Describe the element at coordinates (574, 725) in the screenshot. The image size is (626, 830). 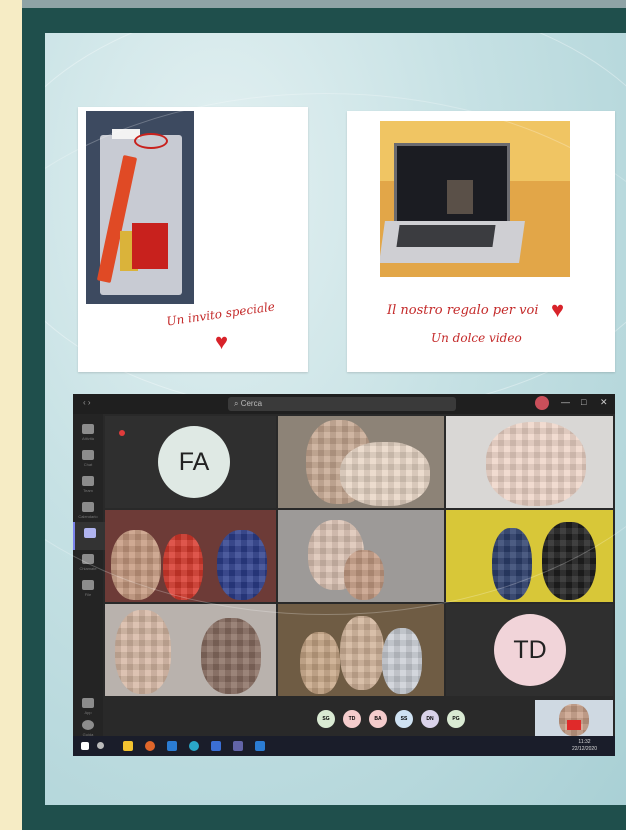
I see `red-mask` at that location.